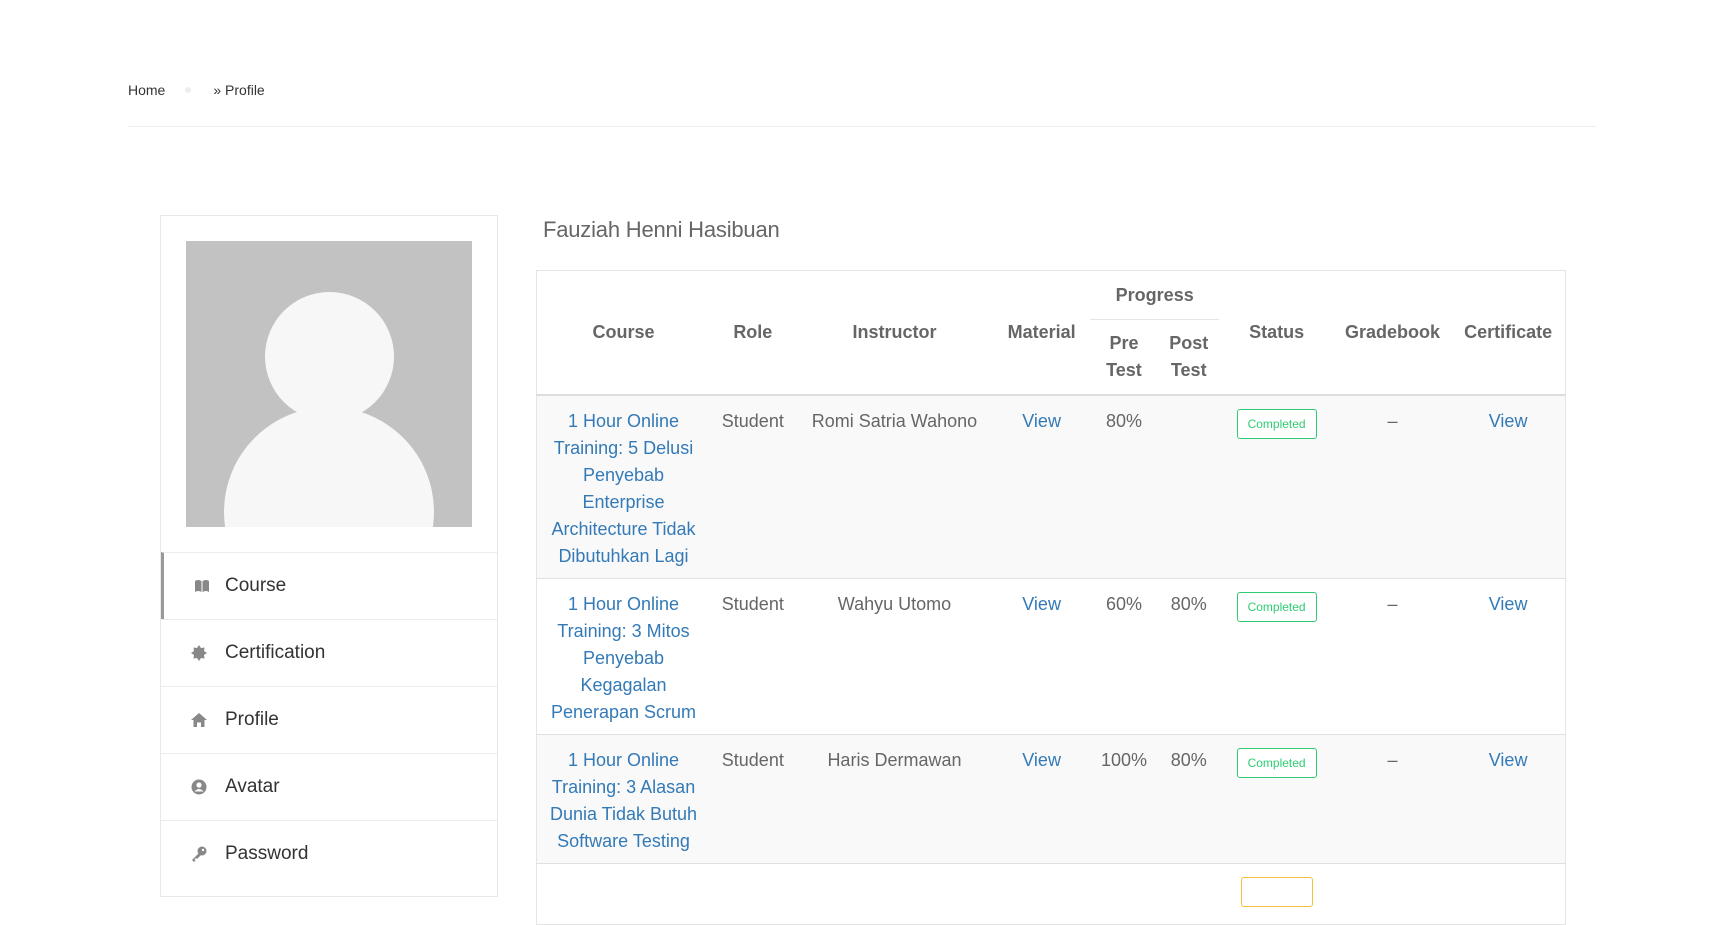  What do you see at coordinates (329, 356) in the screenshot?
I see `avatar-placeholder-head` at bounding box center [329, 356].